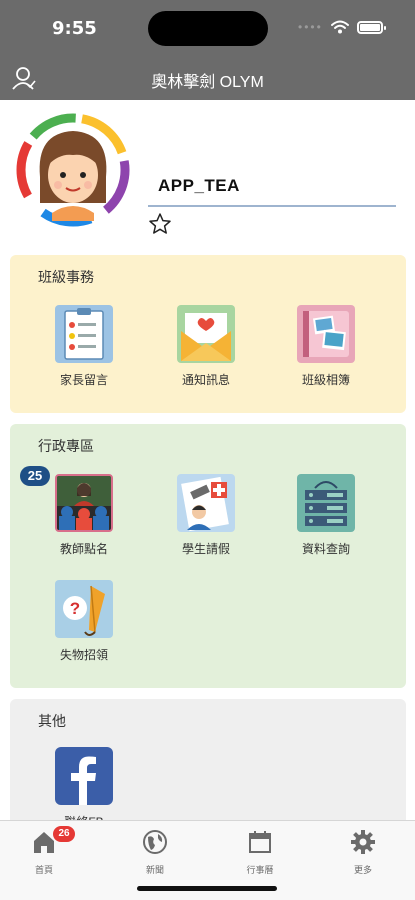 This screenshot has width=415, height=900. Describe the element at coordinates (154, 870) in the screenshot. I see `tab-label: 新聞` at that location.